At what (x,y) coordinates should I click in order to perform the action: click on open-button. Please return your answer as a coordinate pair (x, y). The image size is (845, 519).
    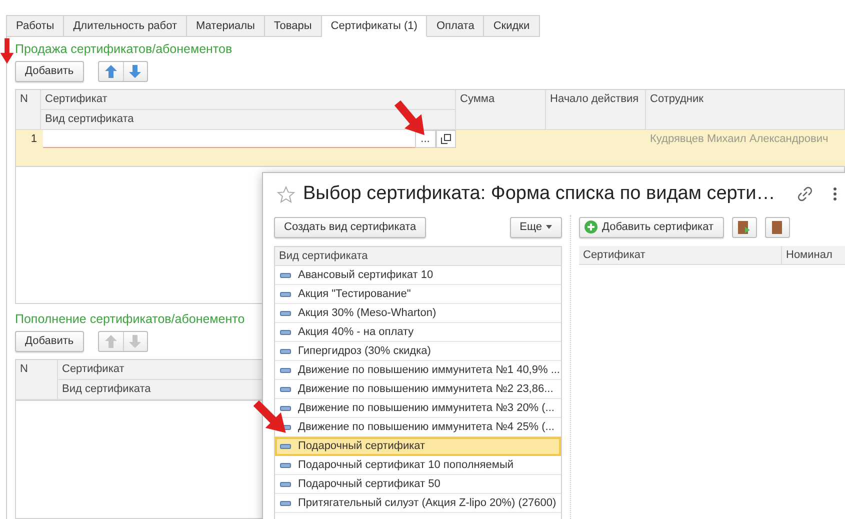
    Looking at the image, I should click on (446, 139).